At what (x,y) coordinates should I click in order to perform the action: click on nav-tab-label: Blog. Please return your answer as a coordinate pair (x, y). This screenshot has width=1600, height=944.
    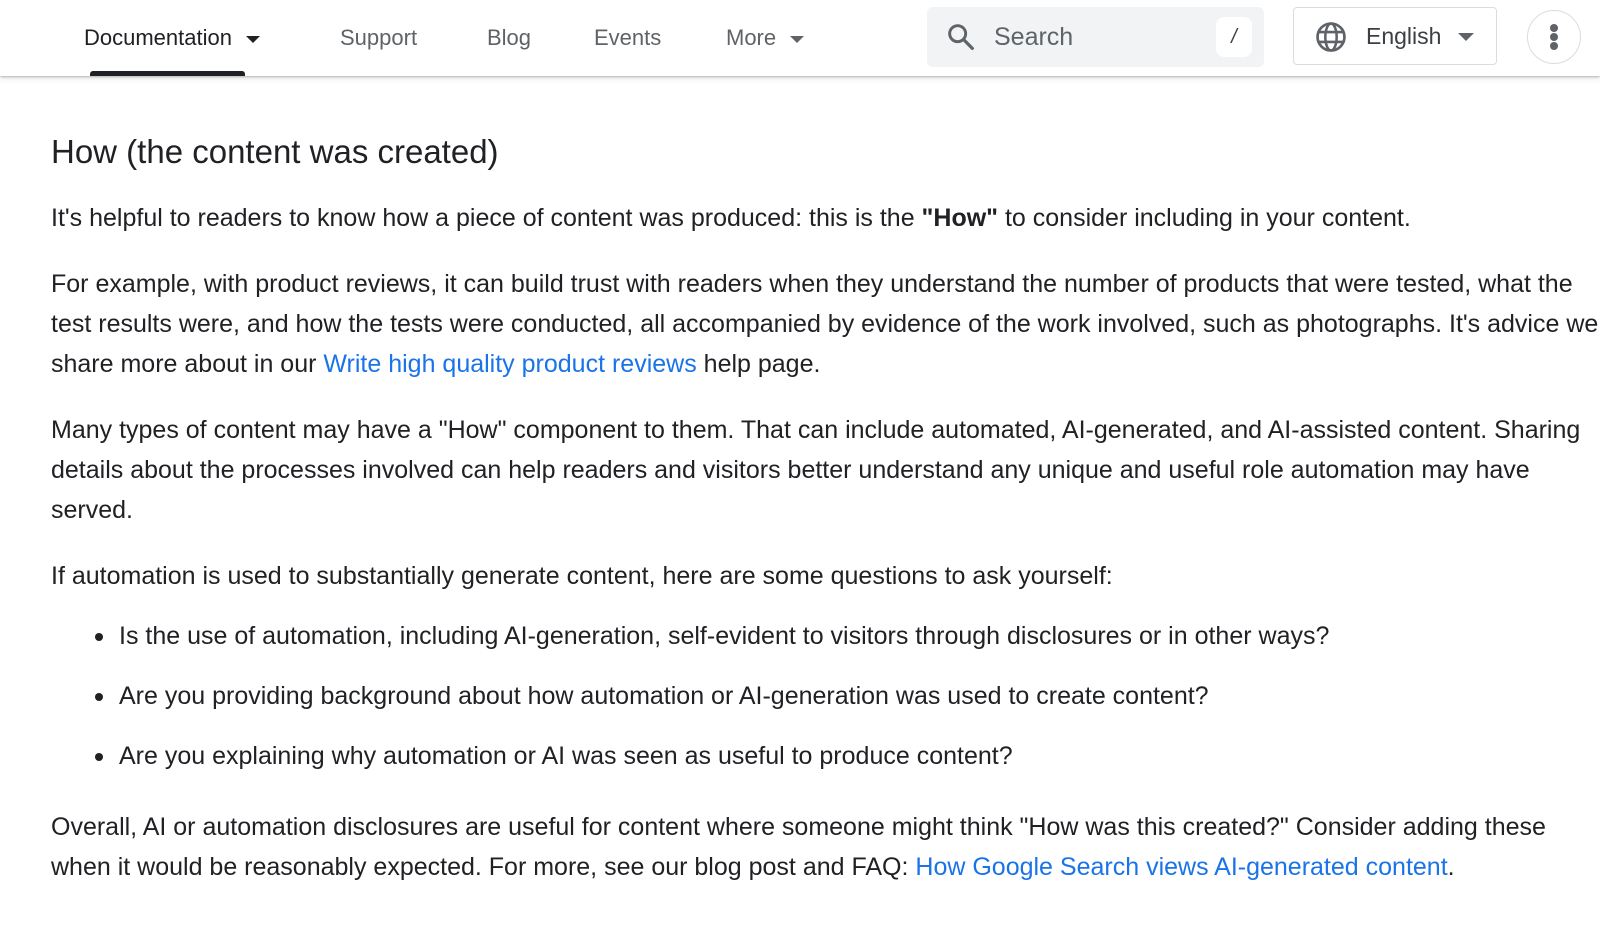
    Looking at the image, I should click on (509, 37).